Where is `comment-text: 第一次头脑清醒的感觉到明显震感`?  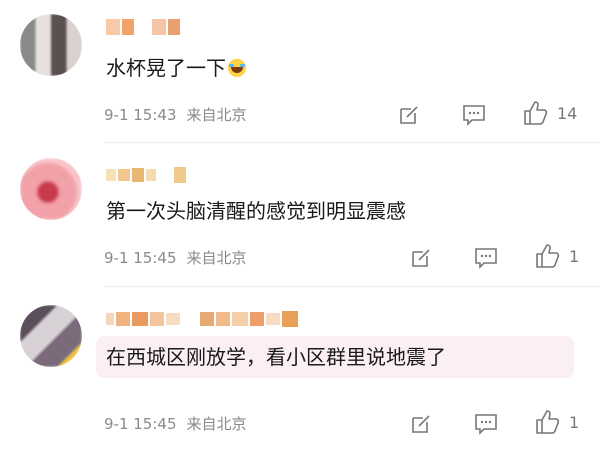
comment-text: 第一次头脑清醒的感觉到明显震感 is located at coordinates (256, 211).